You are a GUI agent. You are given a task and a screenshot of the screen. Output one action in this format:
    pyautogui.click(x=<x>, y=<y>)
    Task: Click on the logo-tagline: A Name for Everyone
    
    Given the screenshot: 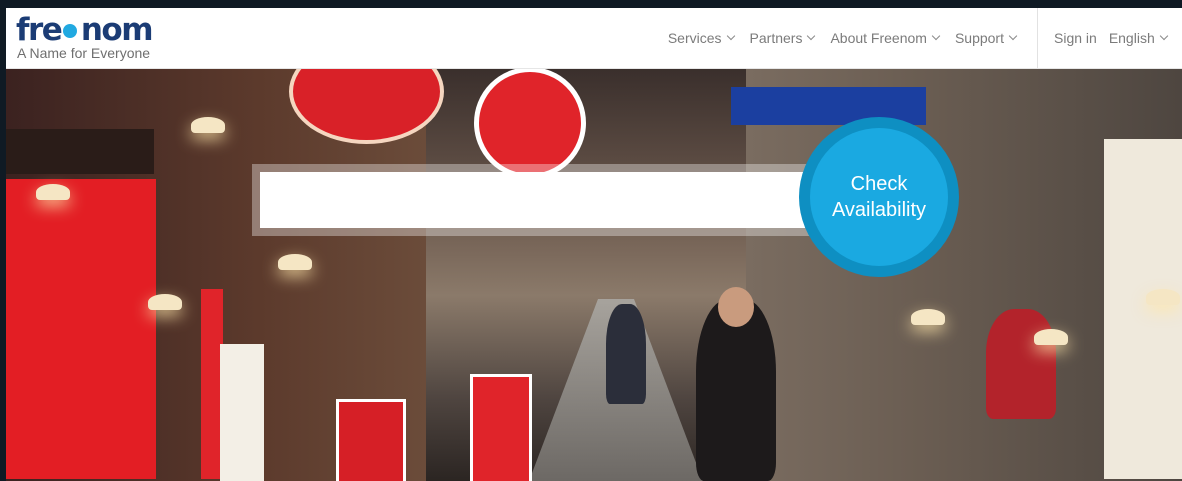 What is the action you would take?
    pyautogui.click(x=84, y=53)
    